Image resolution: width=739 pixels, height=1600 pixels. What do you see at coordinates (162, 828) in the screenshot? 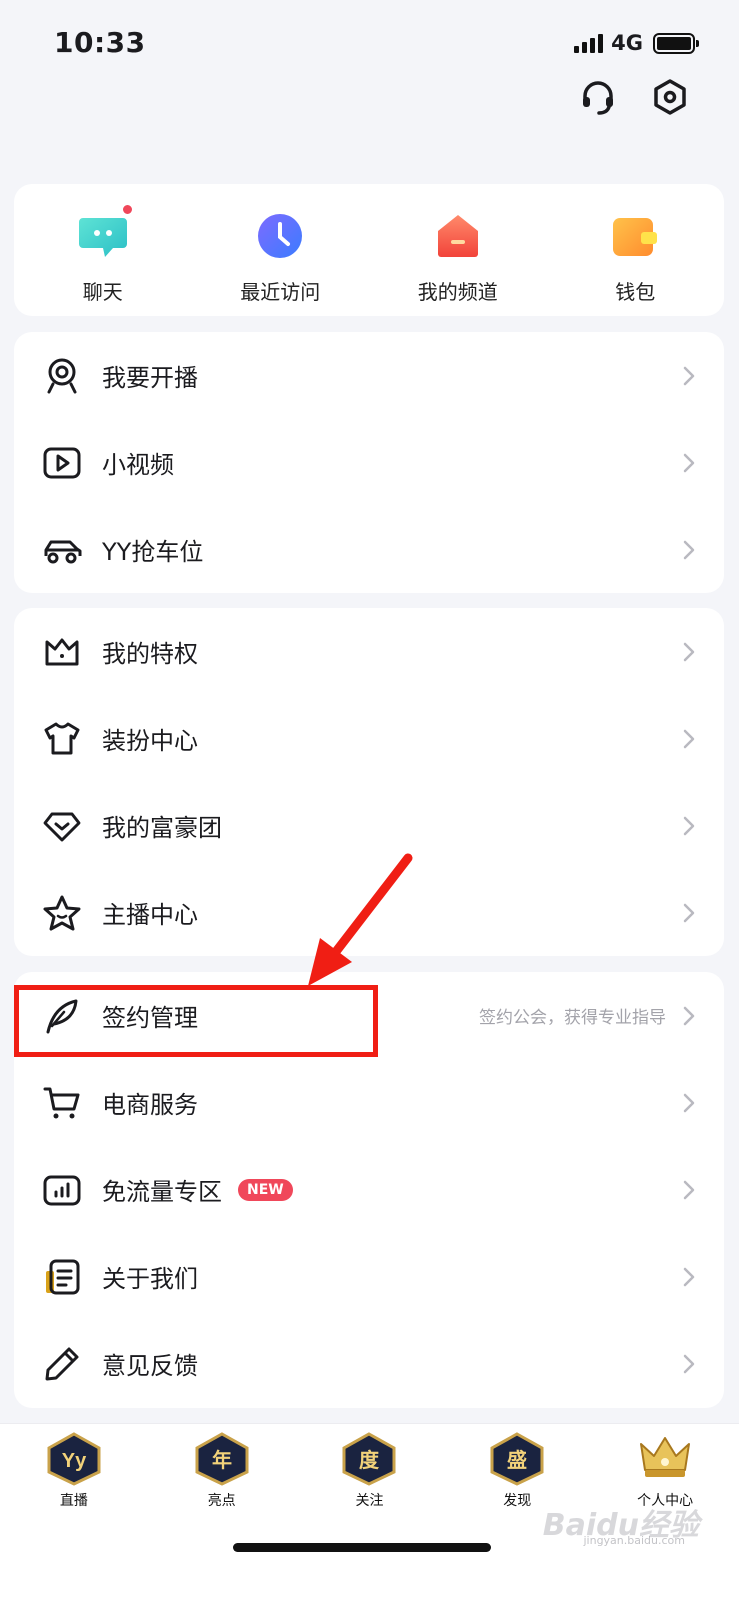
I see `menu-label: 我的富豪团` at bounding box center [162, 828].